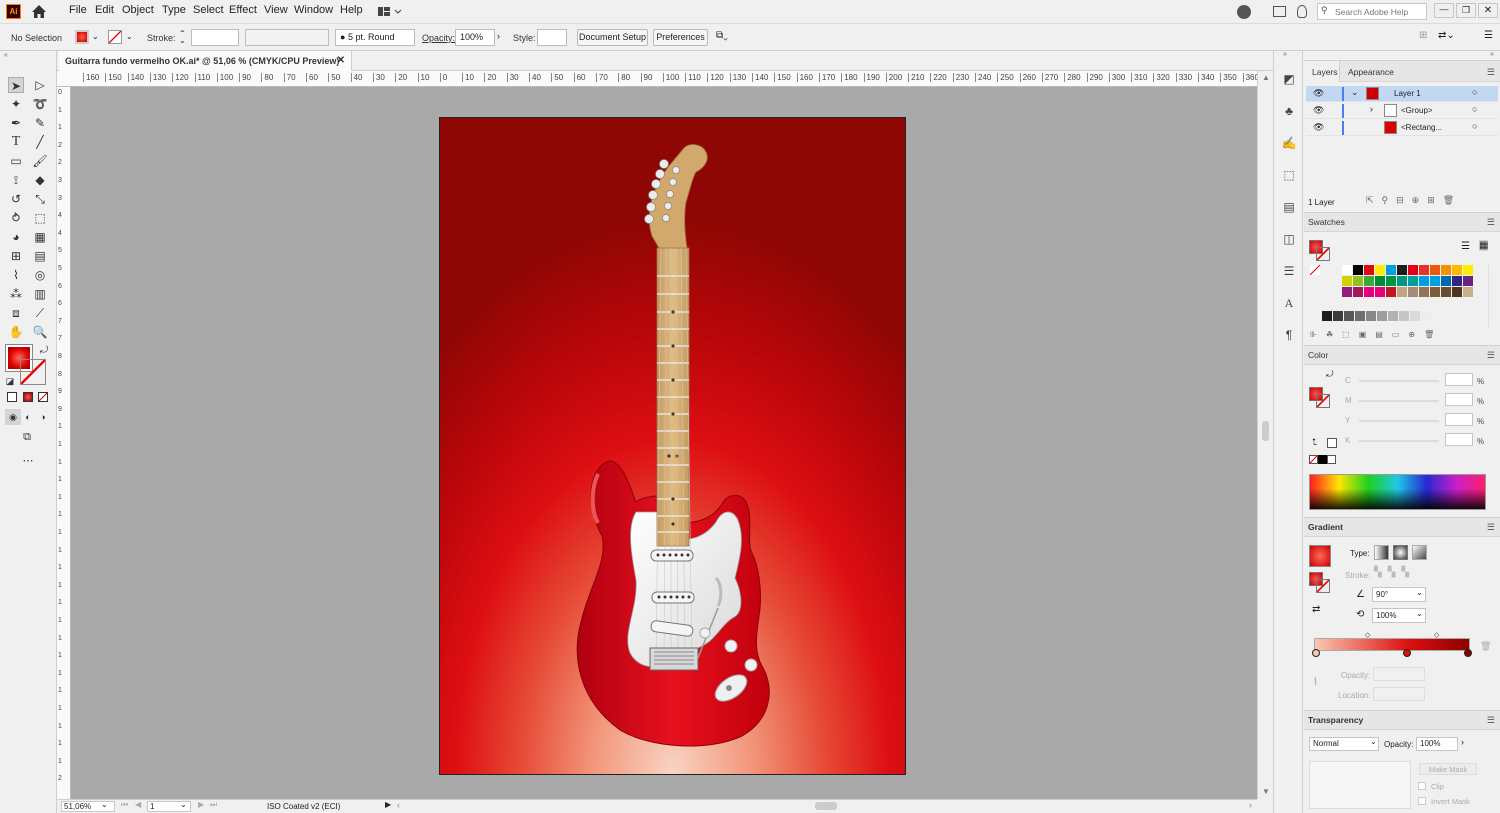 This screenshot has width=1500, height=813. I want to click on stop-opacity-field, so click(1399, 674).